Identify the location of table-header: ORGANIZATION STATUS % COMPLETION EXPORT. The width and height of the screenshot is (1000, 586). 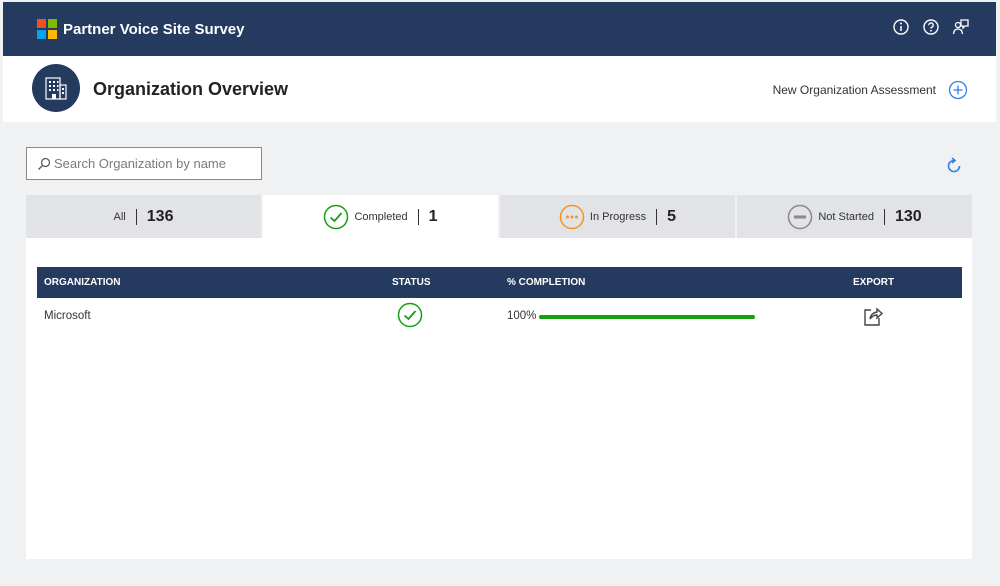
(499, 282).